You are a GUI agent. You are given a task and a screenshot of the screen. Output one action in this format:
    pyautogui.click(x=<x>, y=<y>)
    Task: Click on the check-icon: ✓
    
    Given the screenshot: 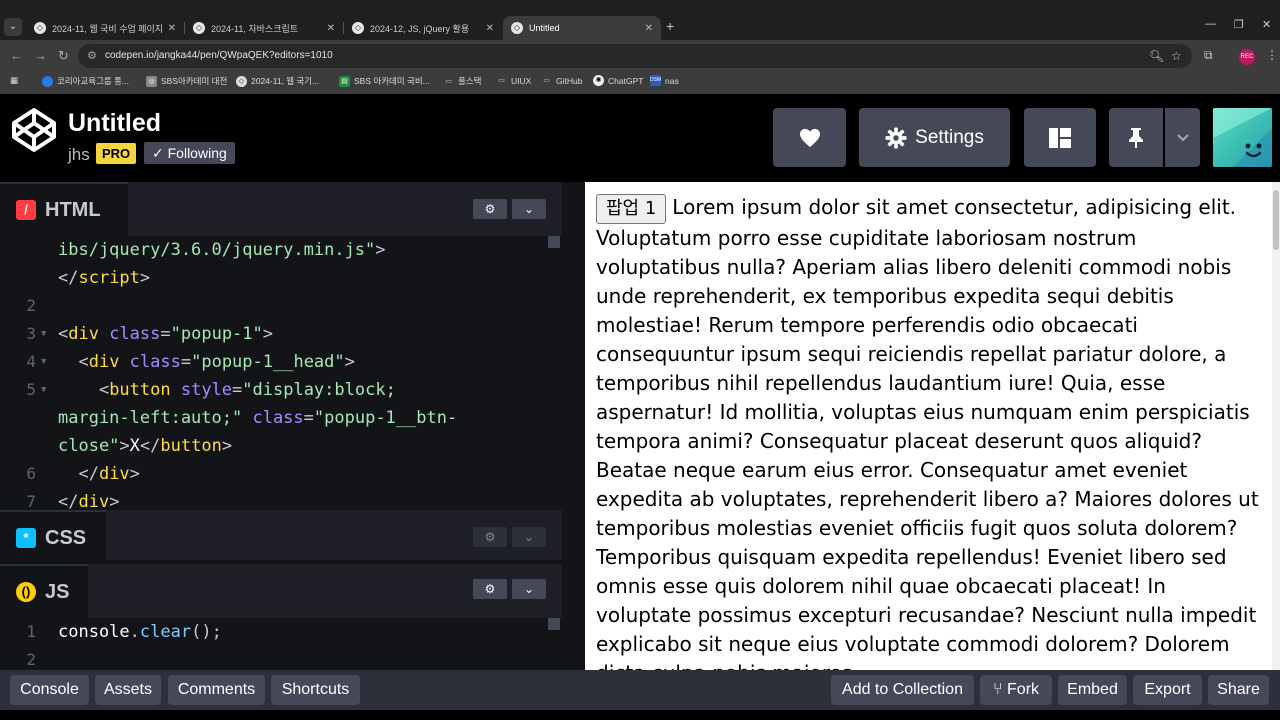 What is the action you would take?
    pyautogui.click(x=160, y=153)
    